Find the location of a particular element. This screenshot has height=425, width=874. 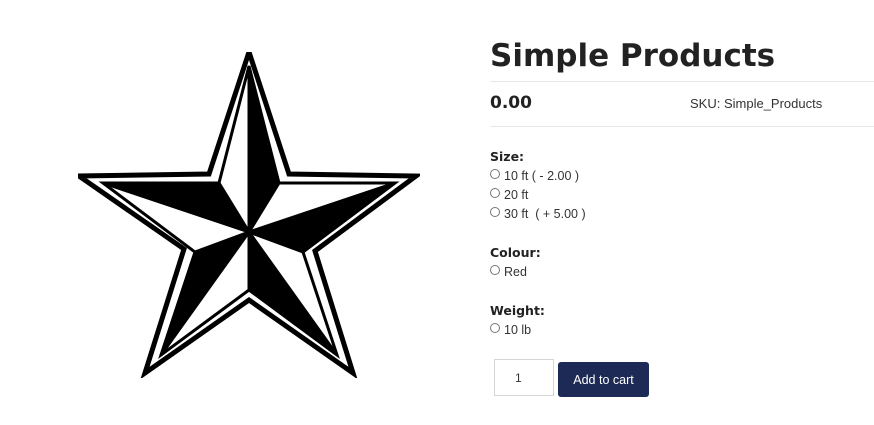

quantity-input is located at coordinates (524, 377).